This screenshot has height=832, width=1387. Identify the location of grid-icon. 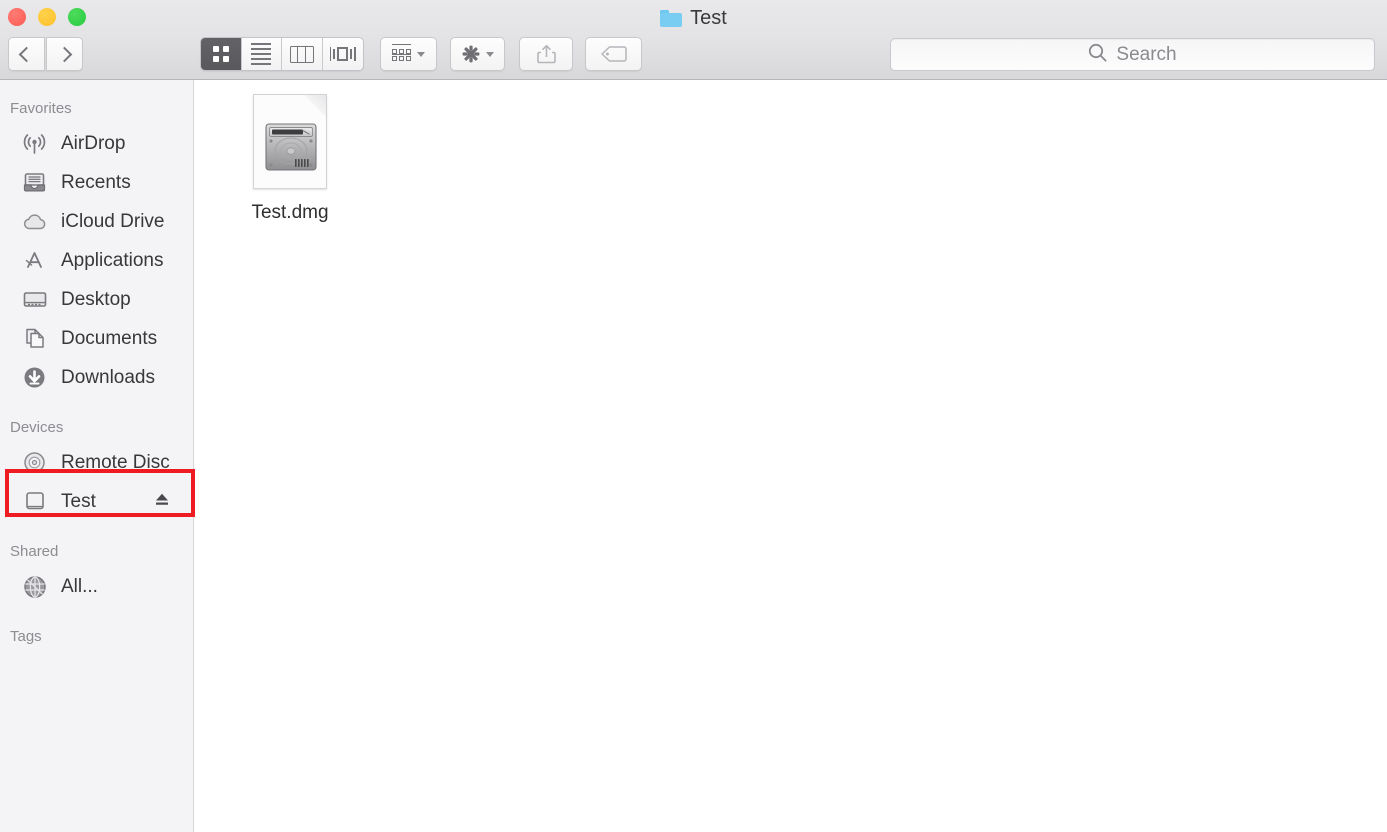
(220, 54).